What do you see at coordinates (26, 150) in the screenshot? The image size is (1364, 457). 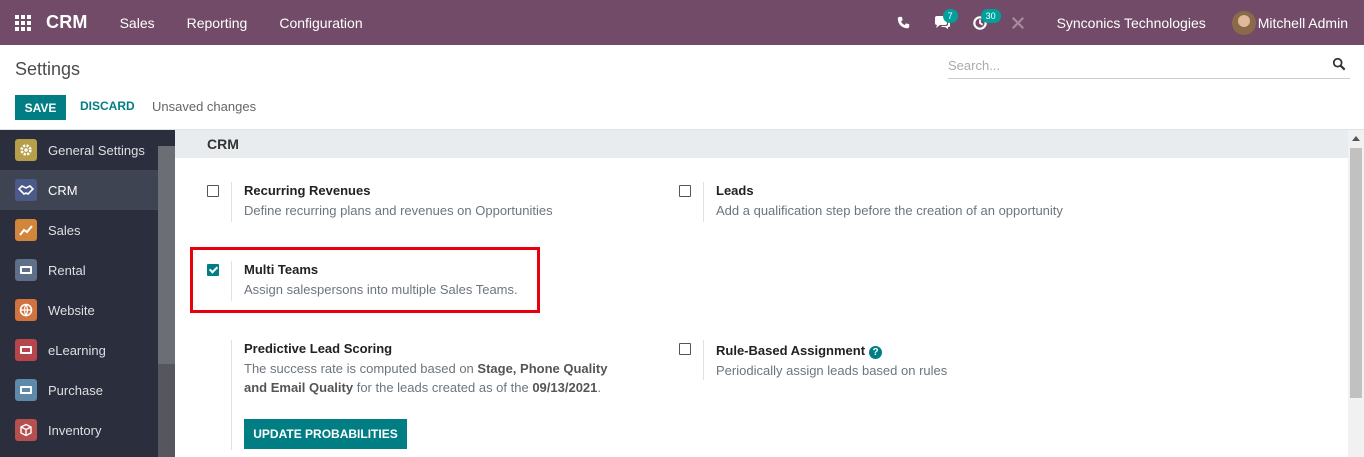 I see `gear-icon` at bounding box center [26, 150].